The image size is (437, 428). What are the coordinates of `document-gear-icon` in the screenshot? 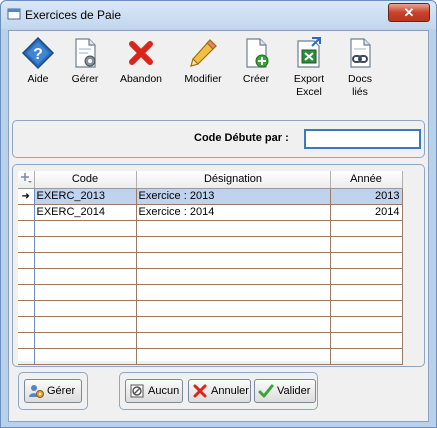 It's located at (85, 53).